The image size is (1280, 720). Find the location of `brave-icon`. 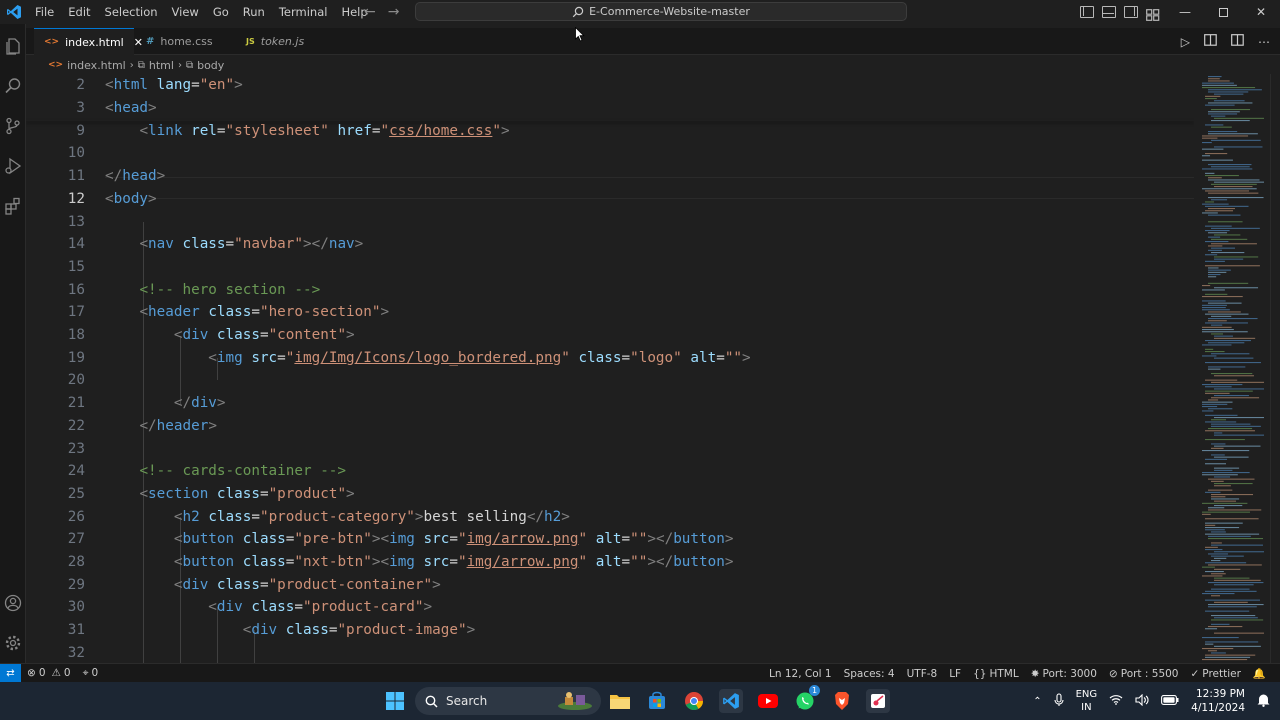

brave-icon is located at coordinates (842, 701).